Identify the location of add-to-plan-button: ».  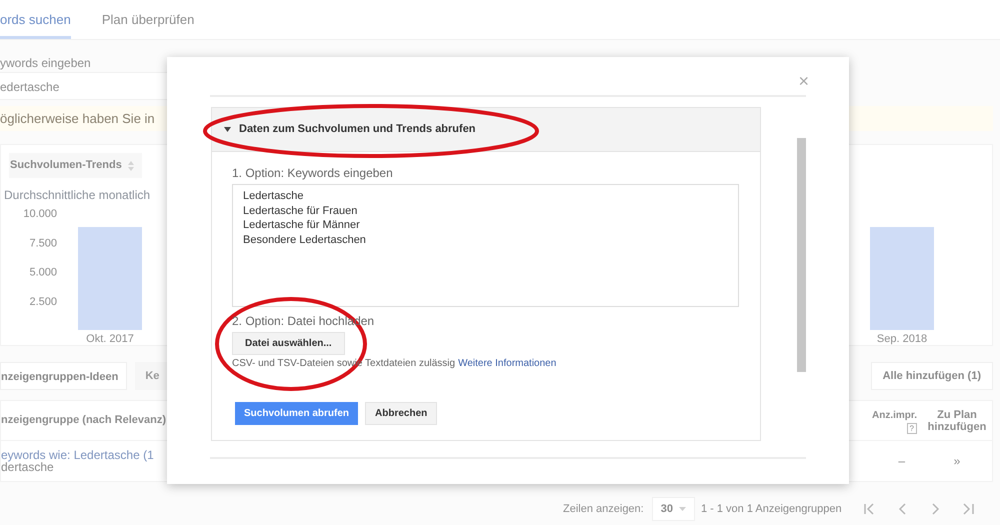
(957, 461).